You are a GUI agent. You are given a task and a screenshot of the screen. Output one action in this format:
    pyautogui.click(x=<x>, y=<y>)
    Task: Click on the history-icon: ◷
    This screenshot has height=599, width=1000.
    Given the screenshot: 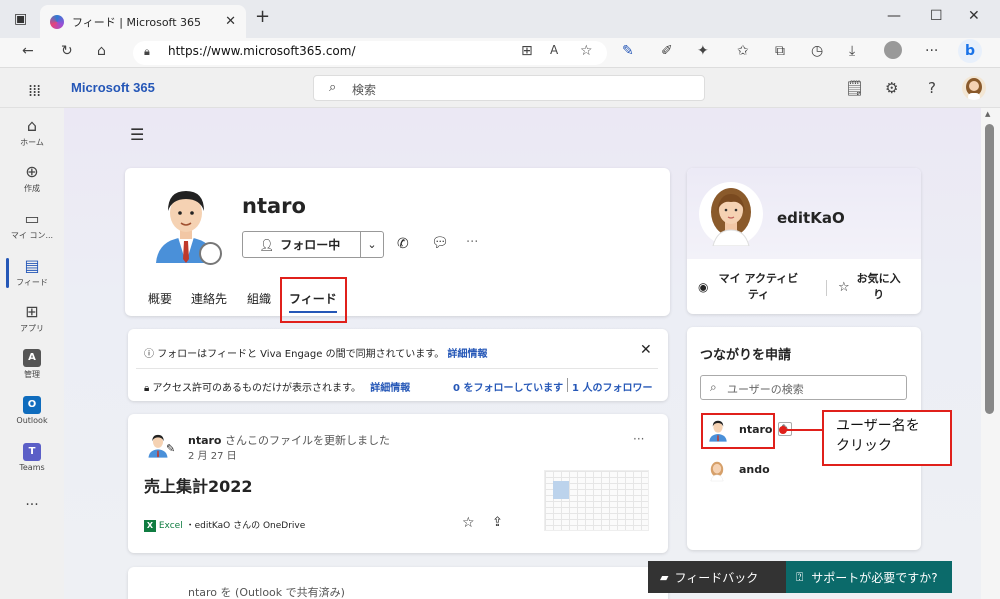 What is the action you would take?
    pyautogui.click(x=817, y=51)
    